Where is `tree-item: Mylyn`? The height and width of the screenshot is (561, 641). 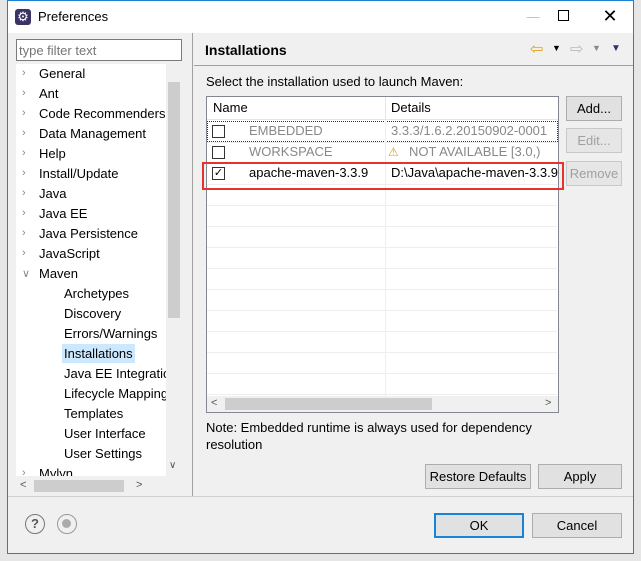 tree-item: Mylyn is located at coordinates (56, 470).